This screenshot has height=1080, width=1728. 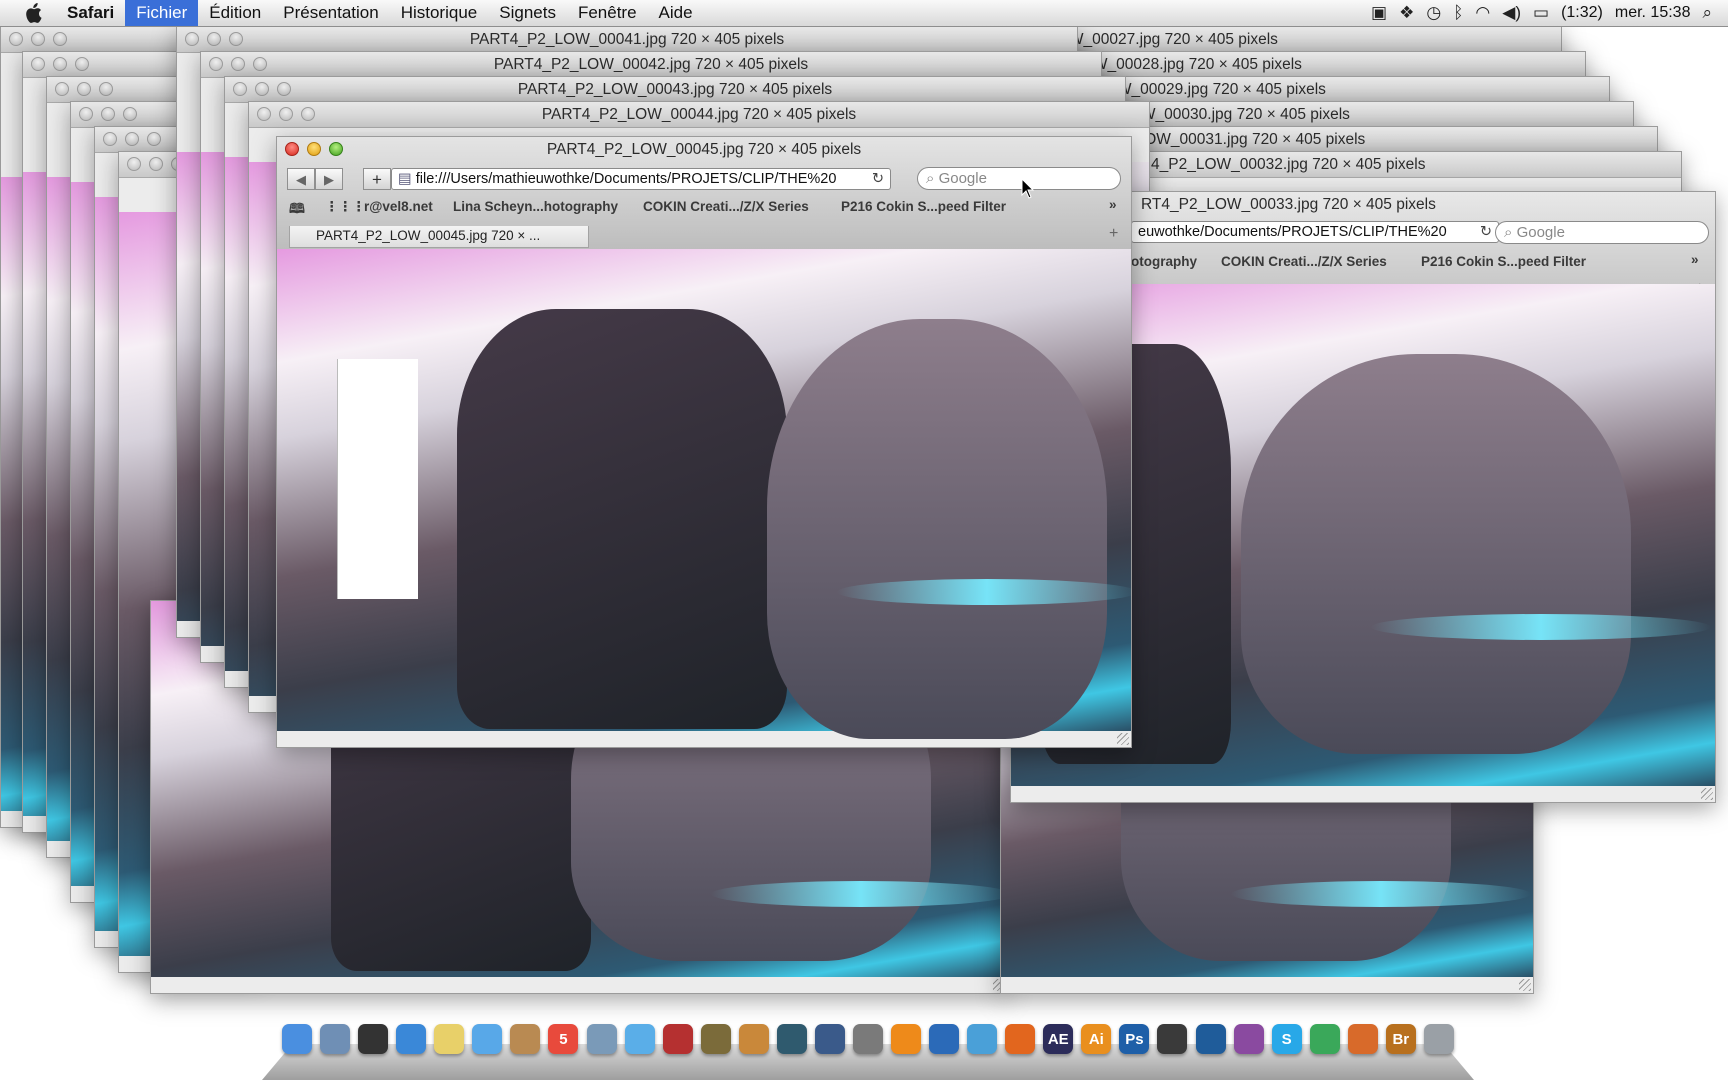 I want to click on window-title: PART4_P2_LOW_00042.jpg 720 × 405 pixels, so click(x=651, y=64).